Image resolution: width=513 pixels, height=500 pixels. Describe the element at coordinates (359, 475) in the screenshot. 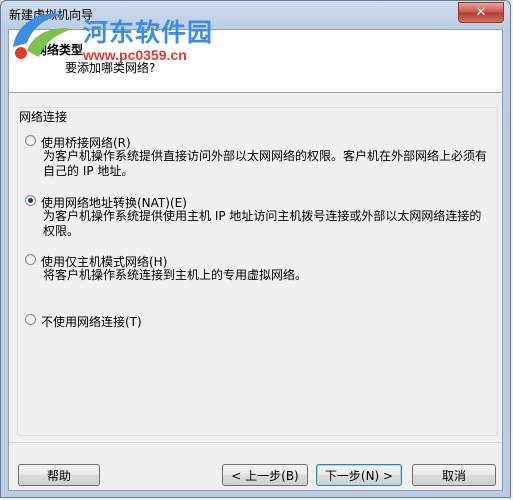

I see `next-button: 下一步(N) >` at that location.